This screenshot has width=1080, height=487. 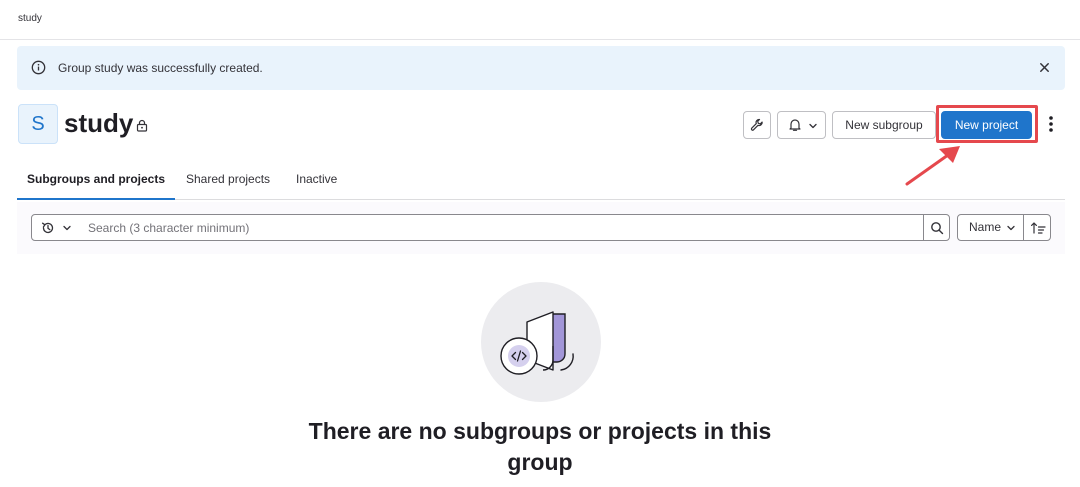 What do you see at coordinates (541, 342) in the screenshot?
I see `empty-state-illustration` at bounding box center [541, 342].